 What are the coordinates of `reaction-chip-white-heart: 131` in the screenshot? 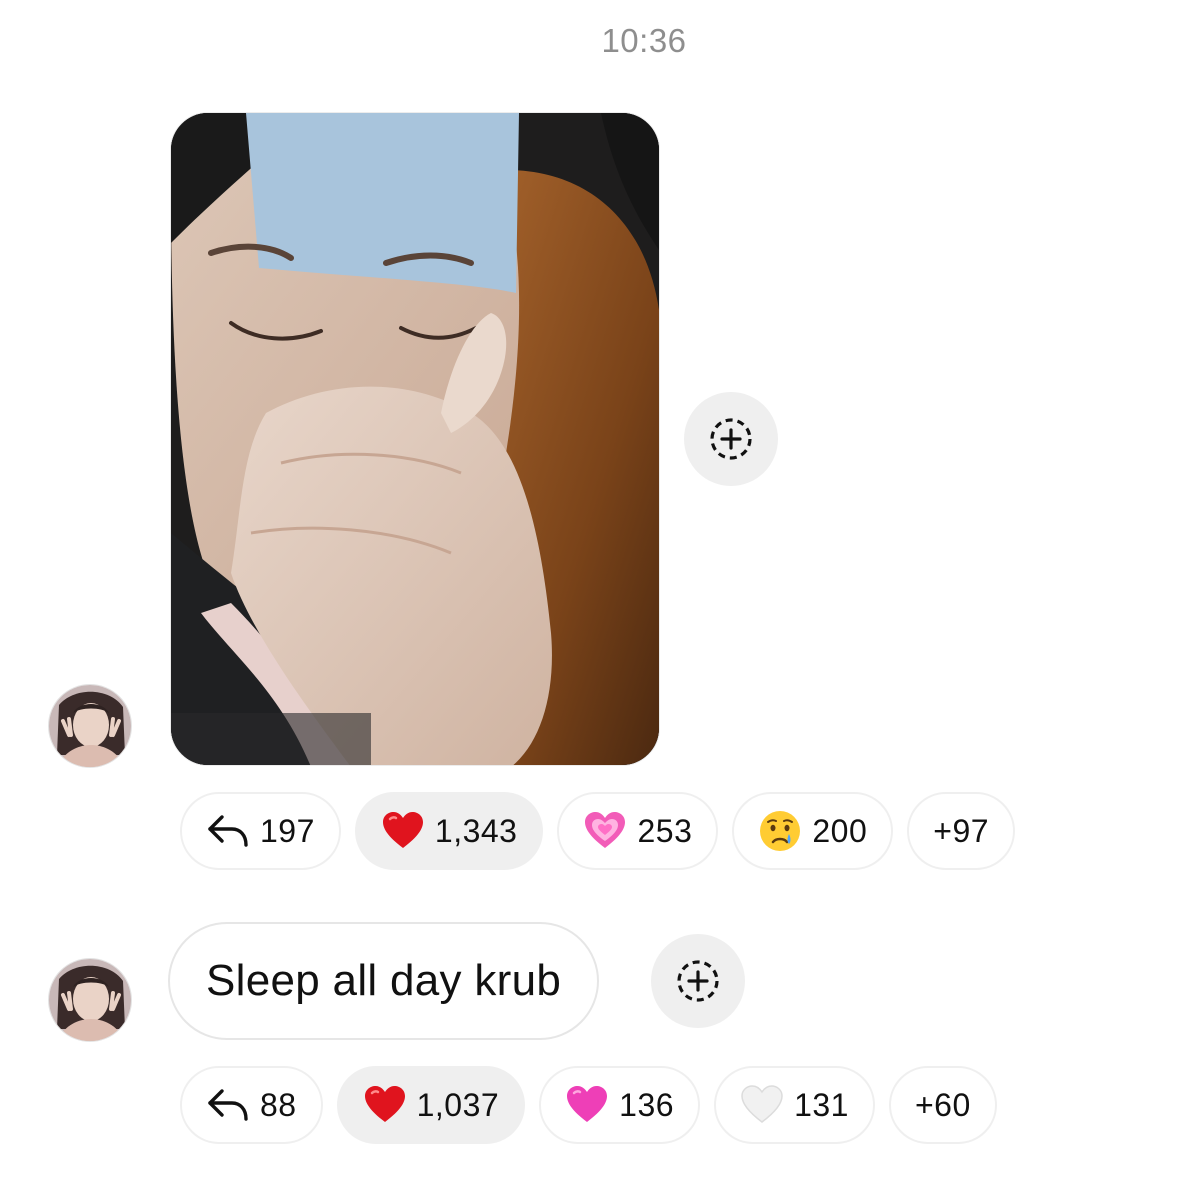 It's located at (794, 1105).